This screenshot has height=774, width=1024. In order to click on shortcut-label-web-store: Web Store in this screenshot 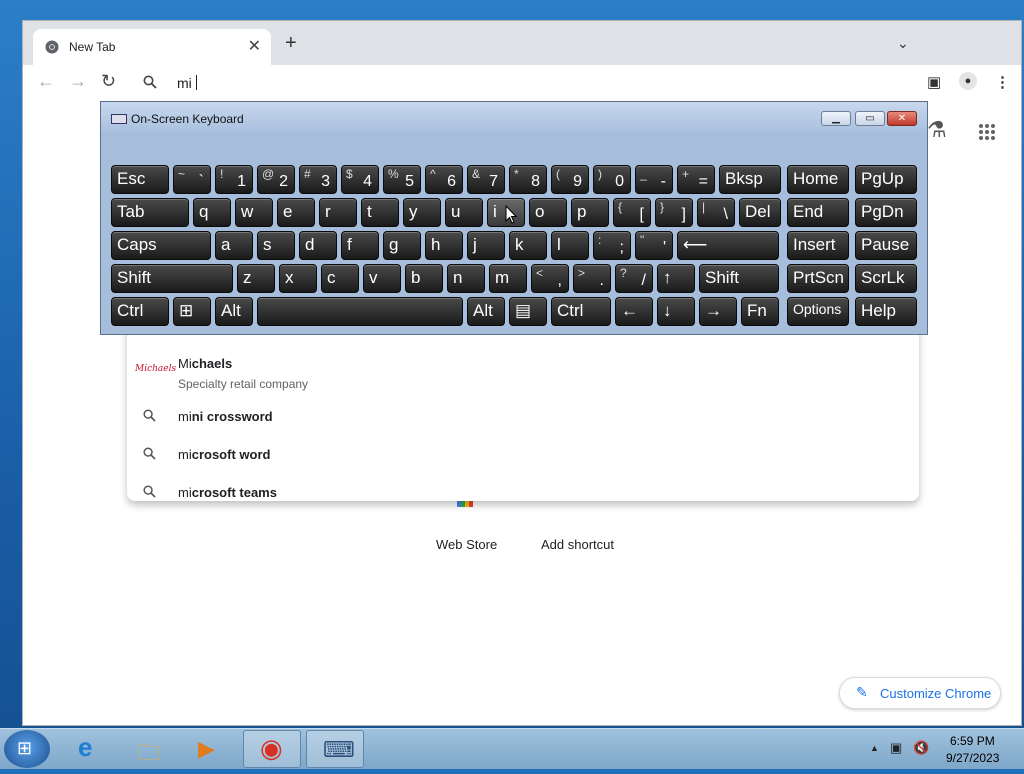, I will do `click(466, 544)`.